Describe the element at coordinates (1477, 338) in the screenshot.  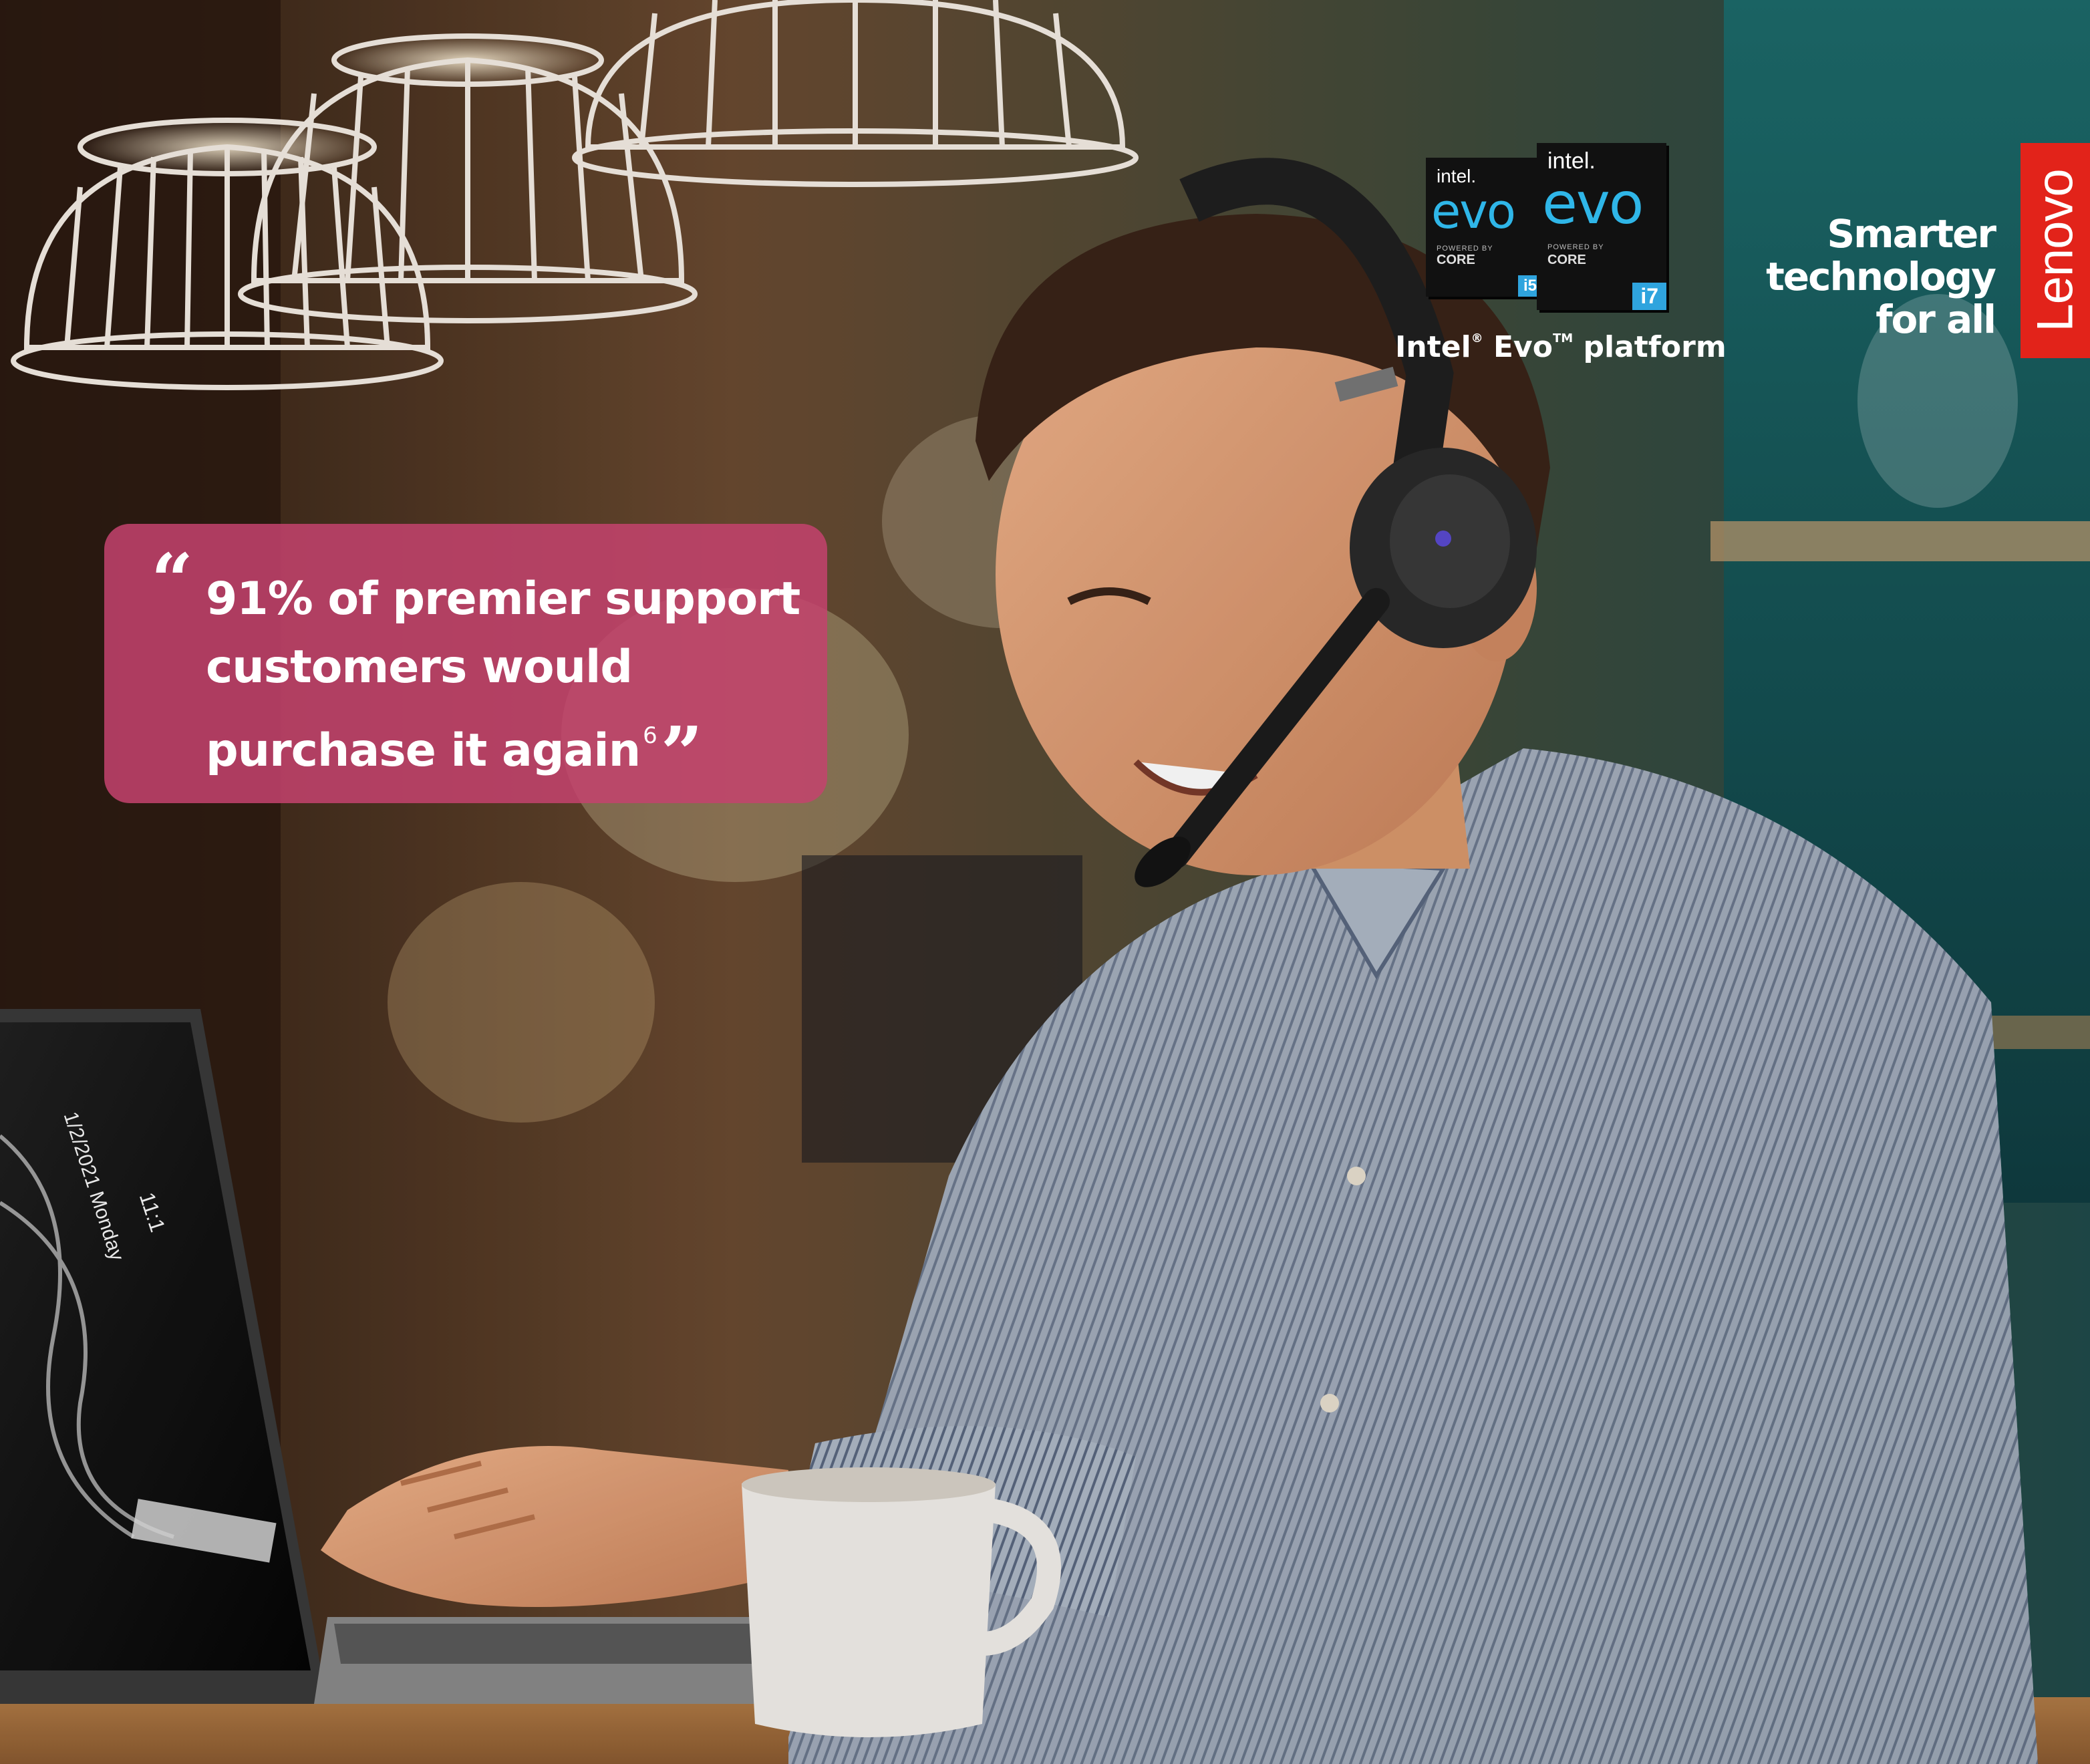
I see `caption-registered-mark: ®` at that location.